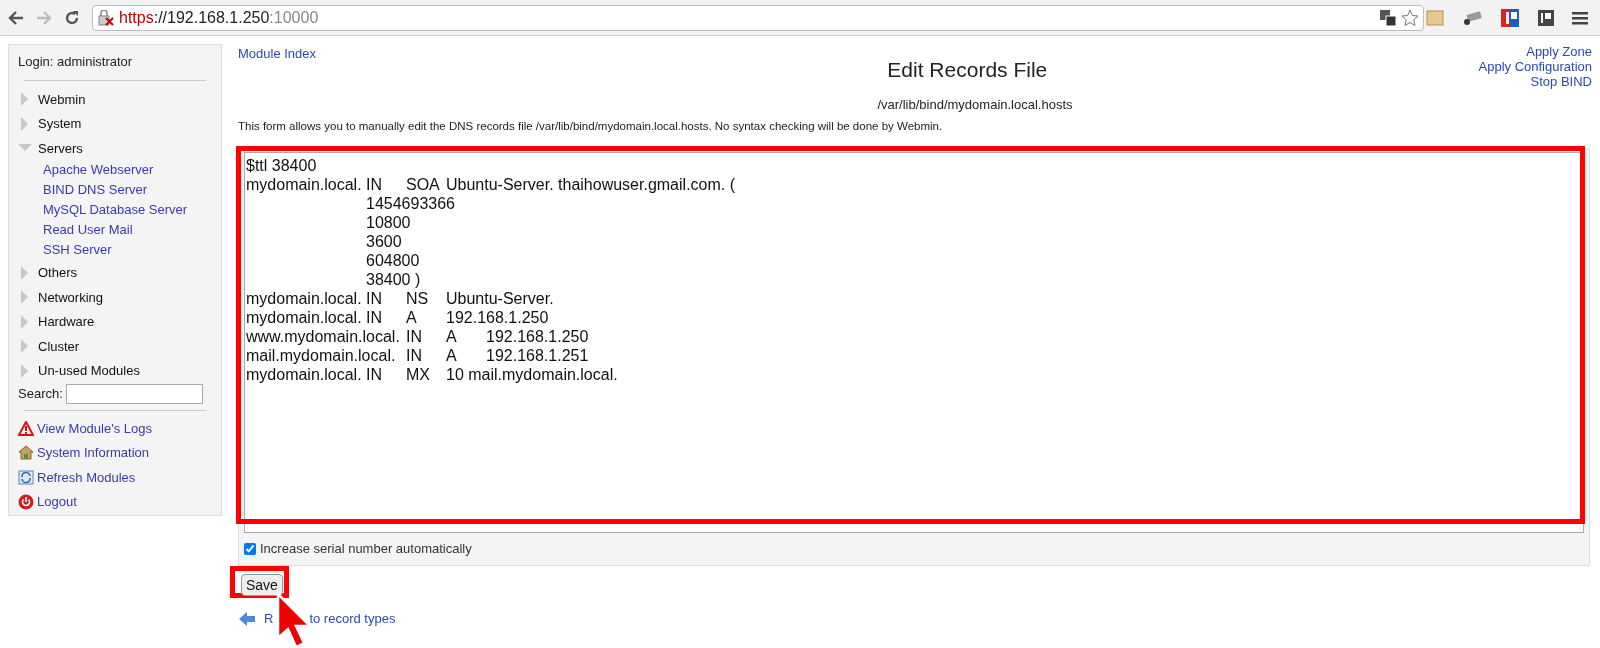  What do you see at coordinates (26, 453) in the screenshot?
I see `house-icon` at bounding box center [26, 453].